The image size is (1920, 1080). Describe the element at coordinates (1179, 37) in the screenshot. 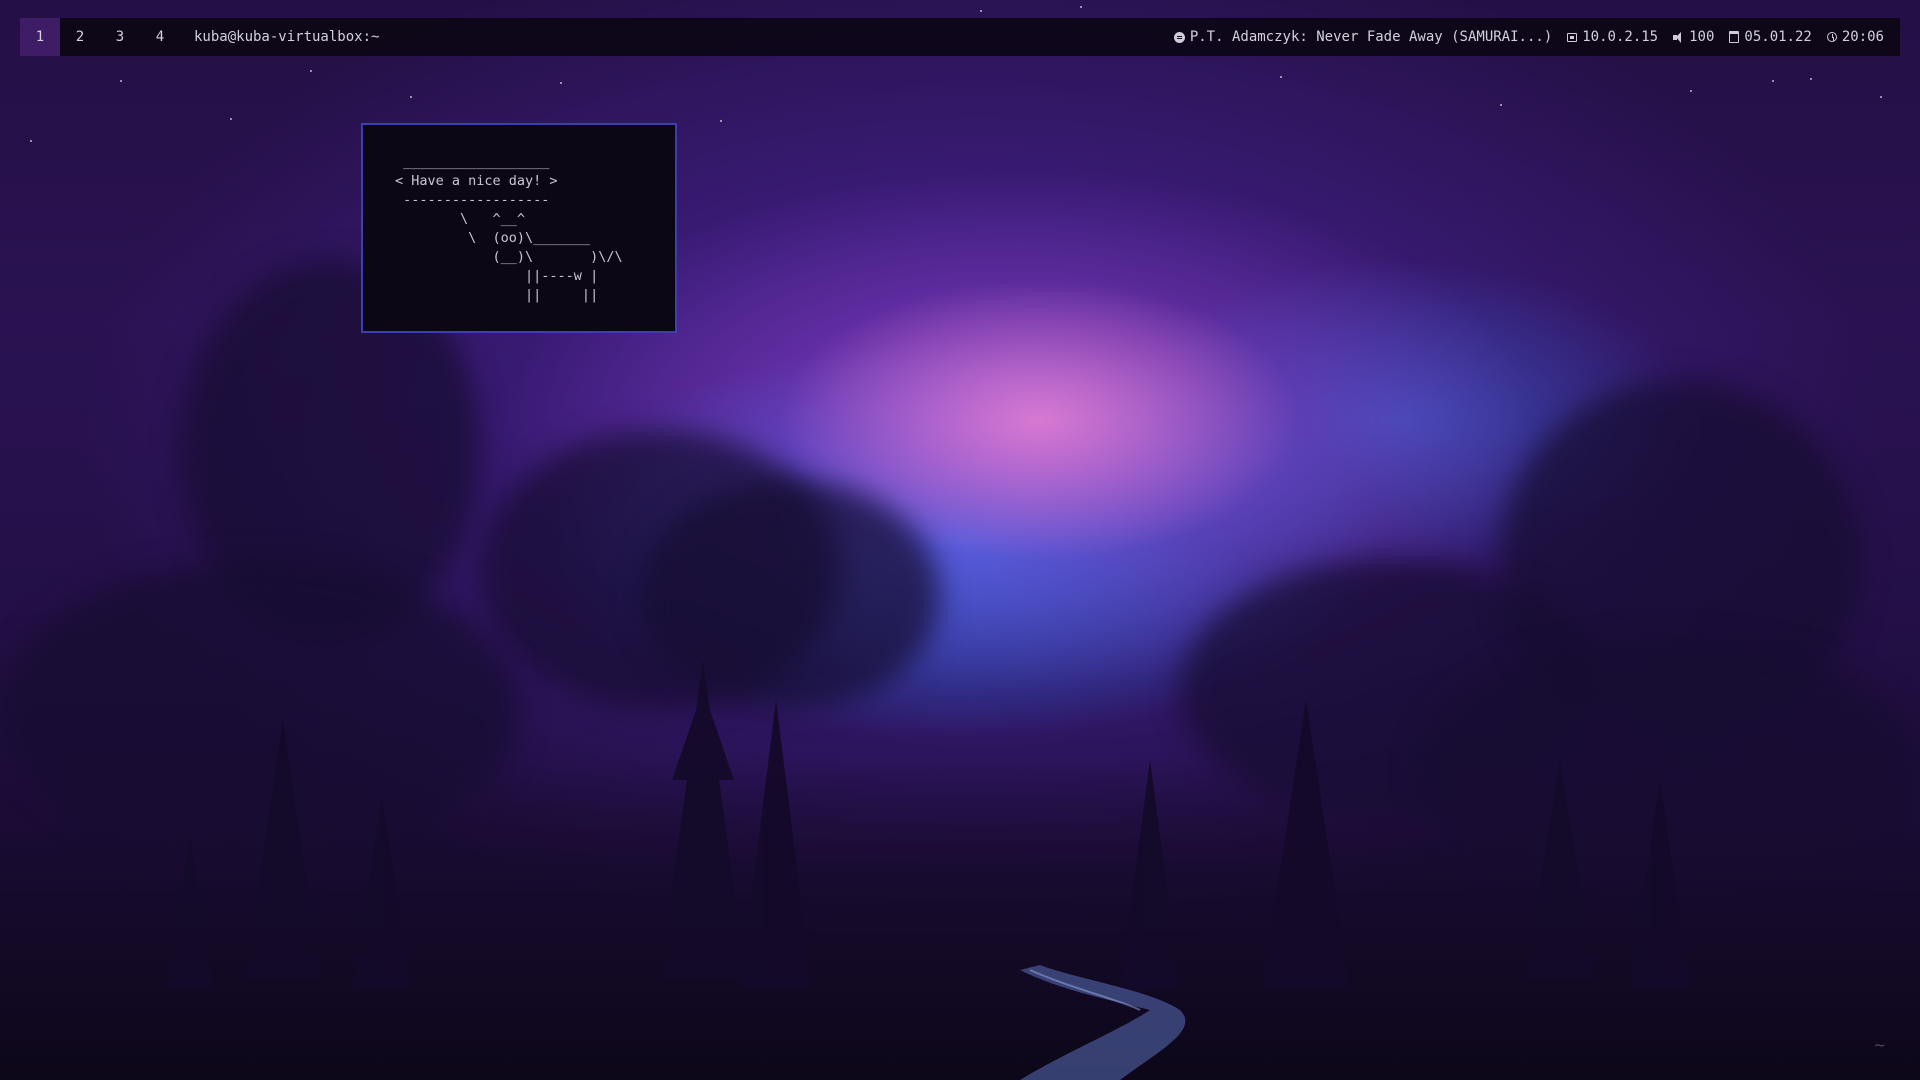

I see `music-icon` at that location.